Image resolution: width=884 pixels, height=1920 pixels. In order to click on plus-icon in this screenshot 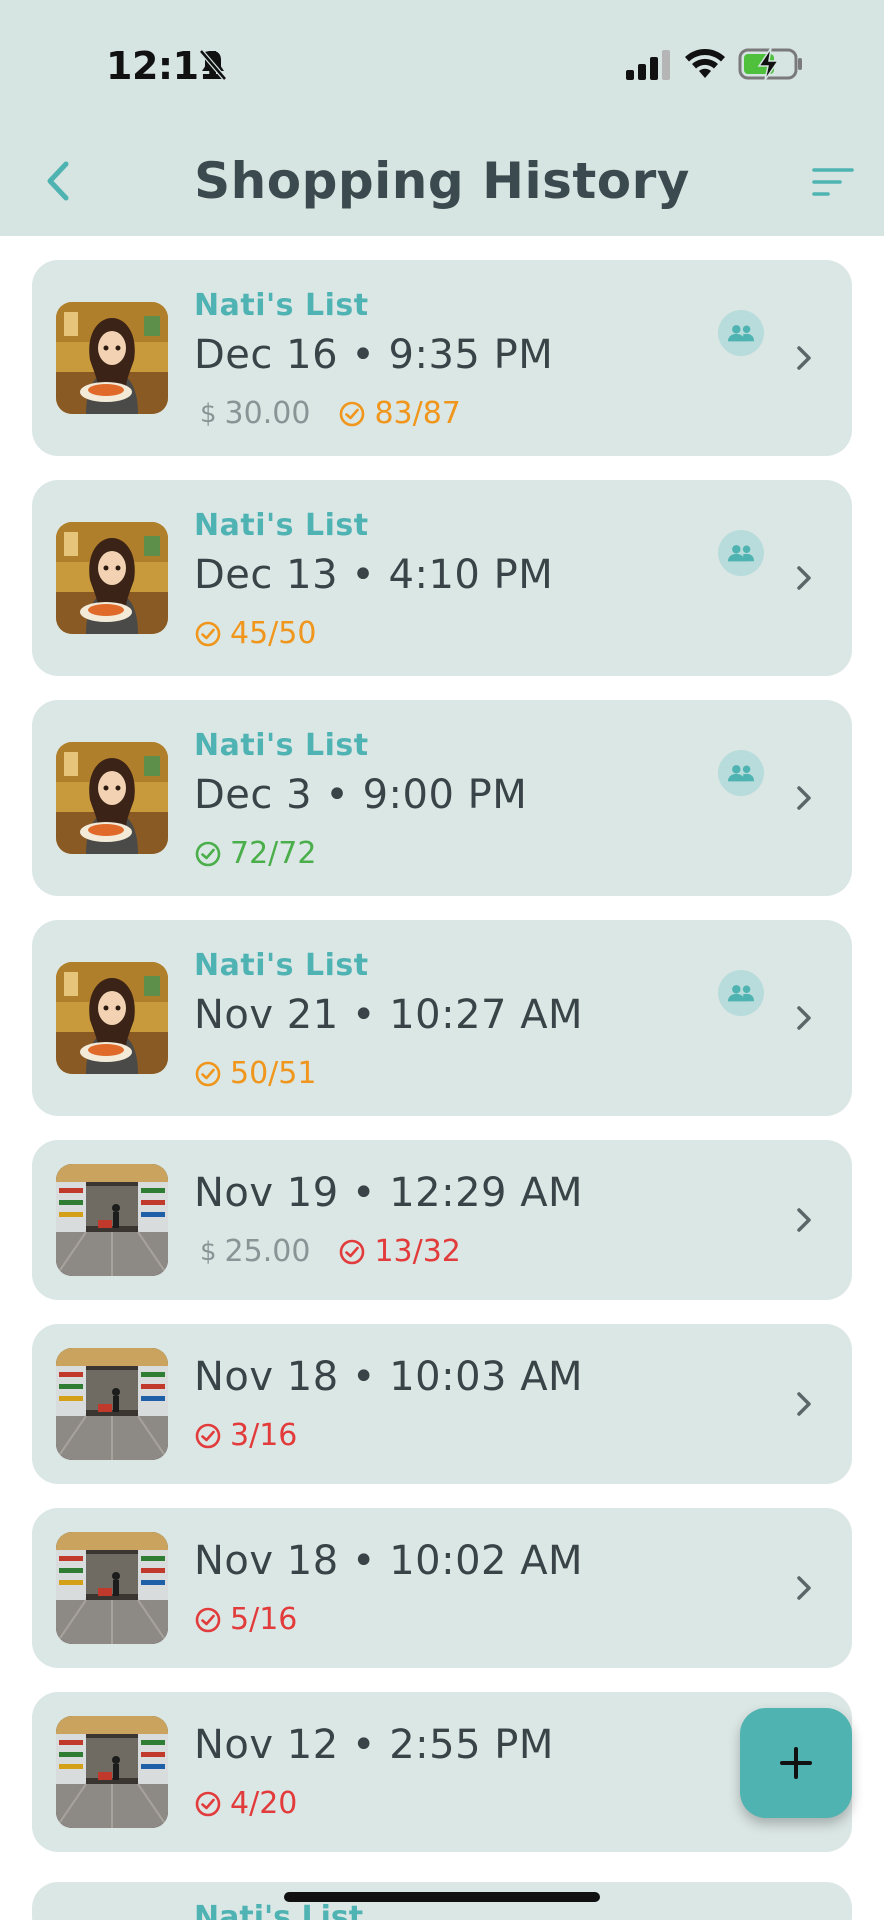, I will do `click(796, 1763)`.